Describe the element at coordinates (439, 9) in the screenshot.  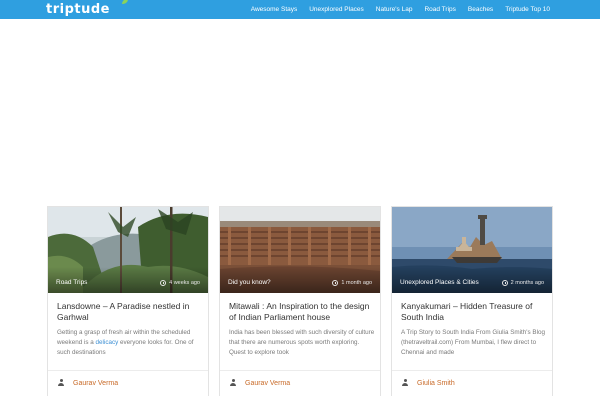
I see `menu-item-road-trips: Road Trips` at that location.